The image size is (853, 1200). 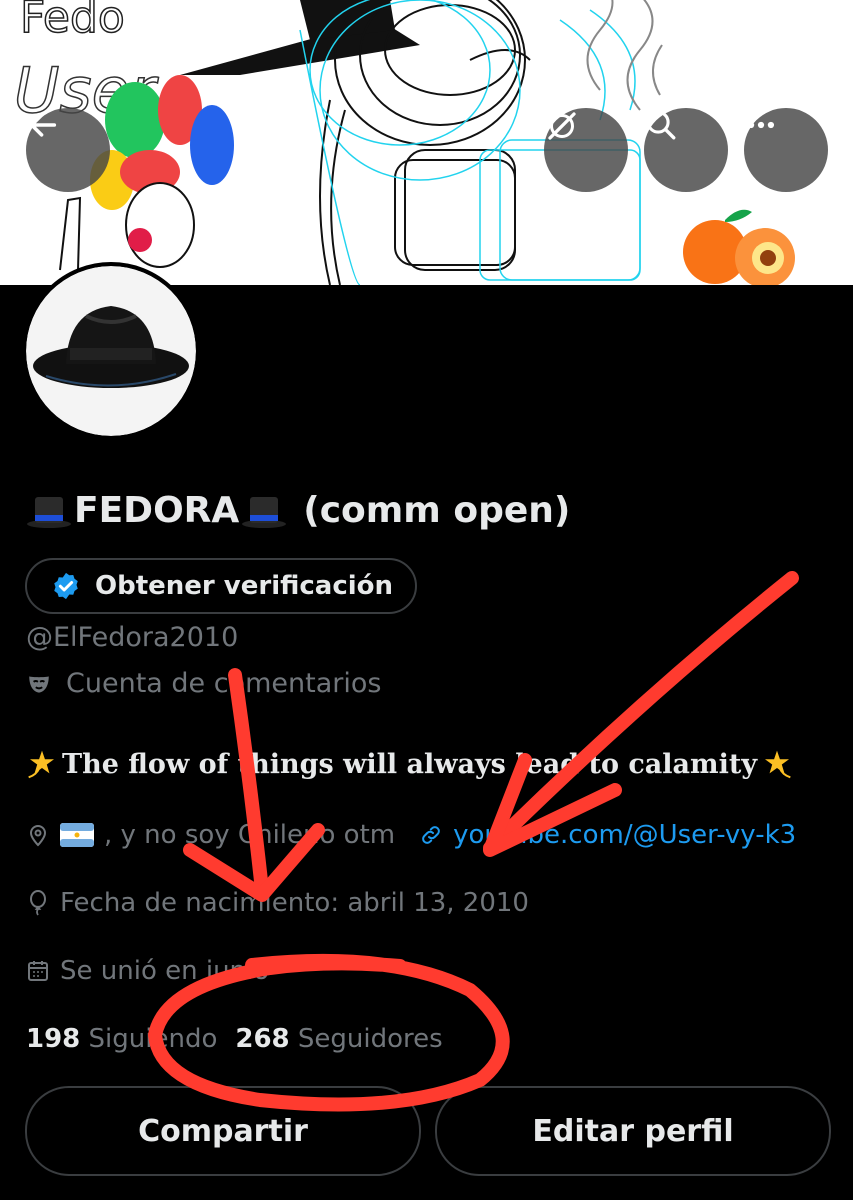 I want to click on following-count: 198, so click(x=53, y=1039).